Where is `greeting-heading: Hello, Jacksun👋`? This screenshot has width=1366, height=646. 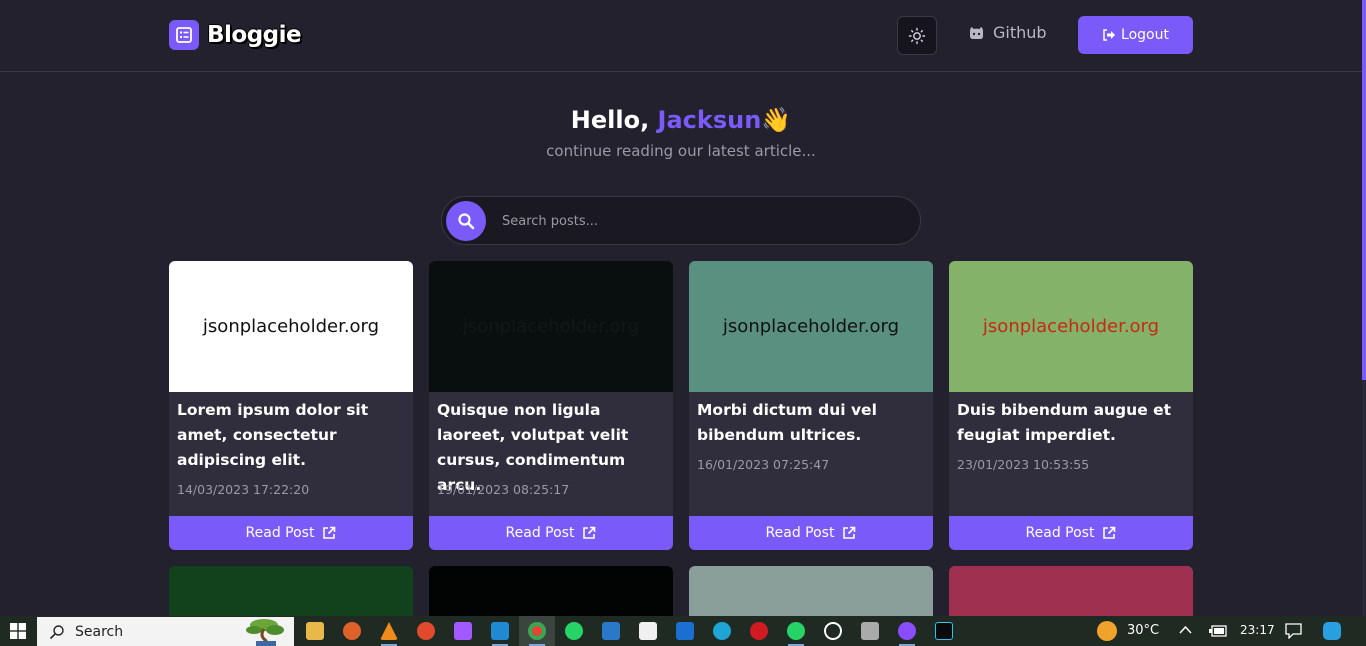 greeting-heading: Hello, Jacksun👋 is located at coordinates (681, 120).